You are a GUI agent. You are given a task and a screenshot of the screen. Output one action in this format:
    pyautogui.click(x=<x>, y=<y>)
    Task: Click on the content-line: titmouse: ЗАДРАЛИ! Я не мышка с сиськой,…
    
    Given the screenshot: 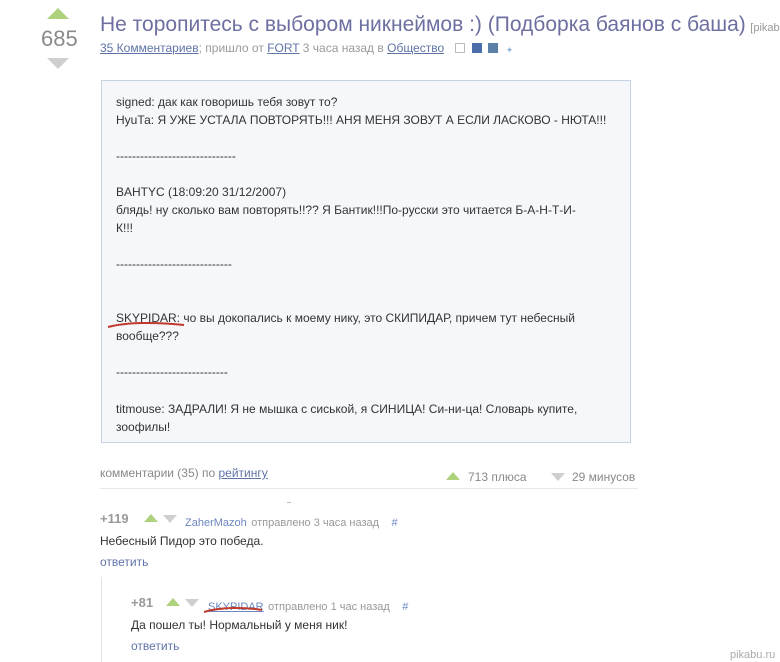 What is the action you would take?
    pyautogui.click(x=347, y=409)
    